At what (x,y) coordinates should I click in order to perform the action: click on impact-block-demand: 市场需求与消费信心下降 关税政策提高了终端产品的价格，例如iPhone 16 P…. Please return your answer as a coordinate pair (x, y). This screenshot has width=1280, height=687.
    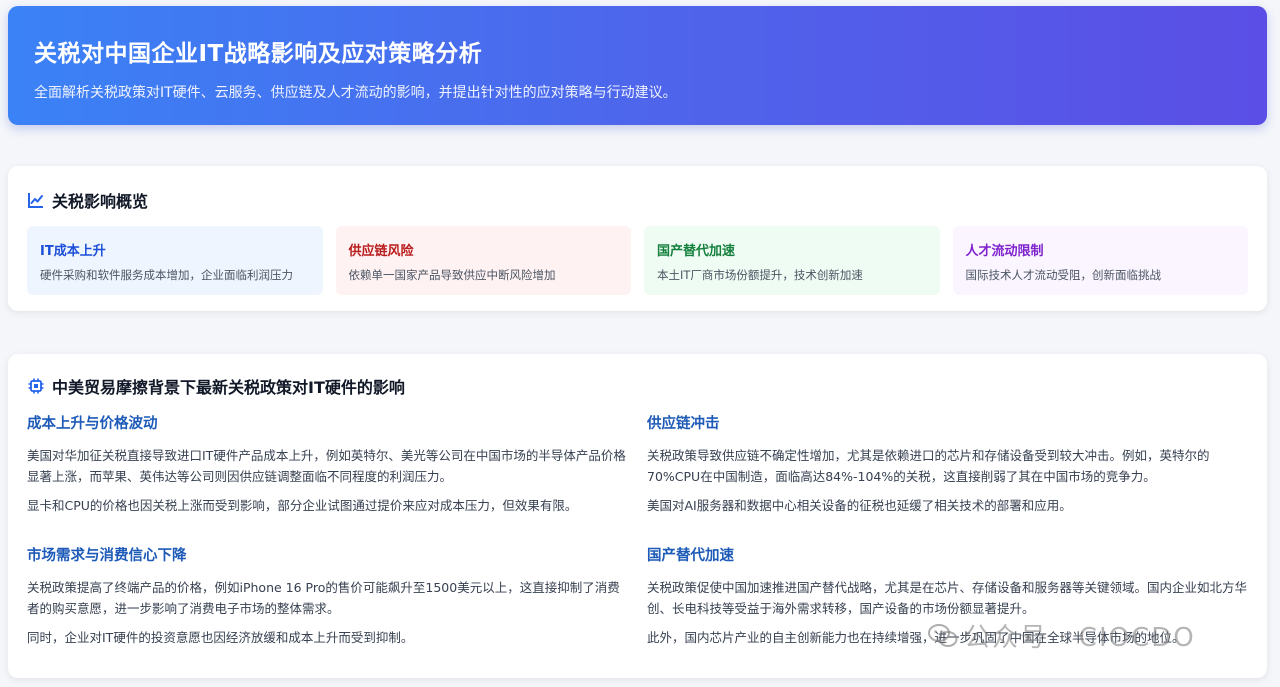
    Looking at the image, I should click on (327, 596).